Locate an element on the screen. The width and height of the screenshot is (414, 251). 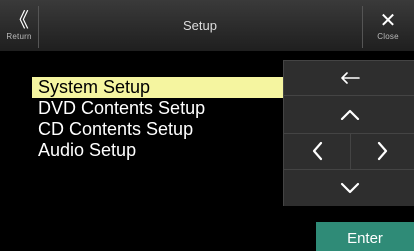
back-button is located at coordinates (349, 78).